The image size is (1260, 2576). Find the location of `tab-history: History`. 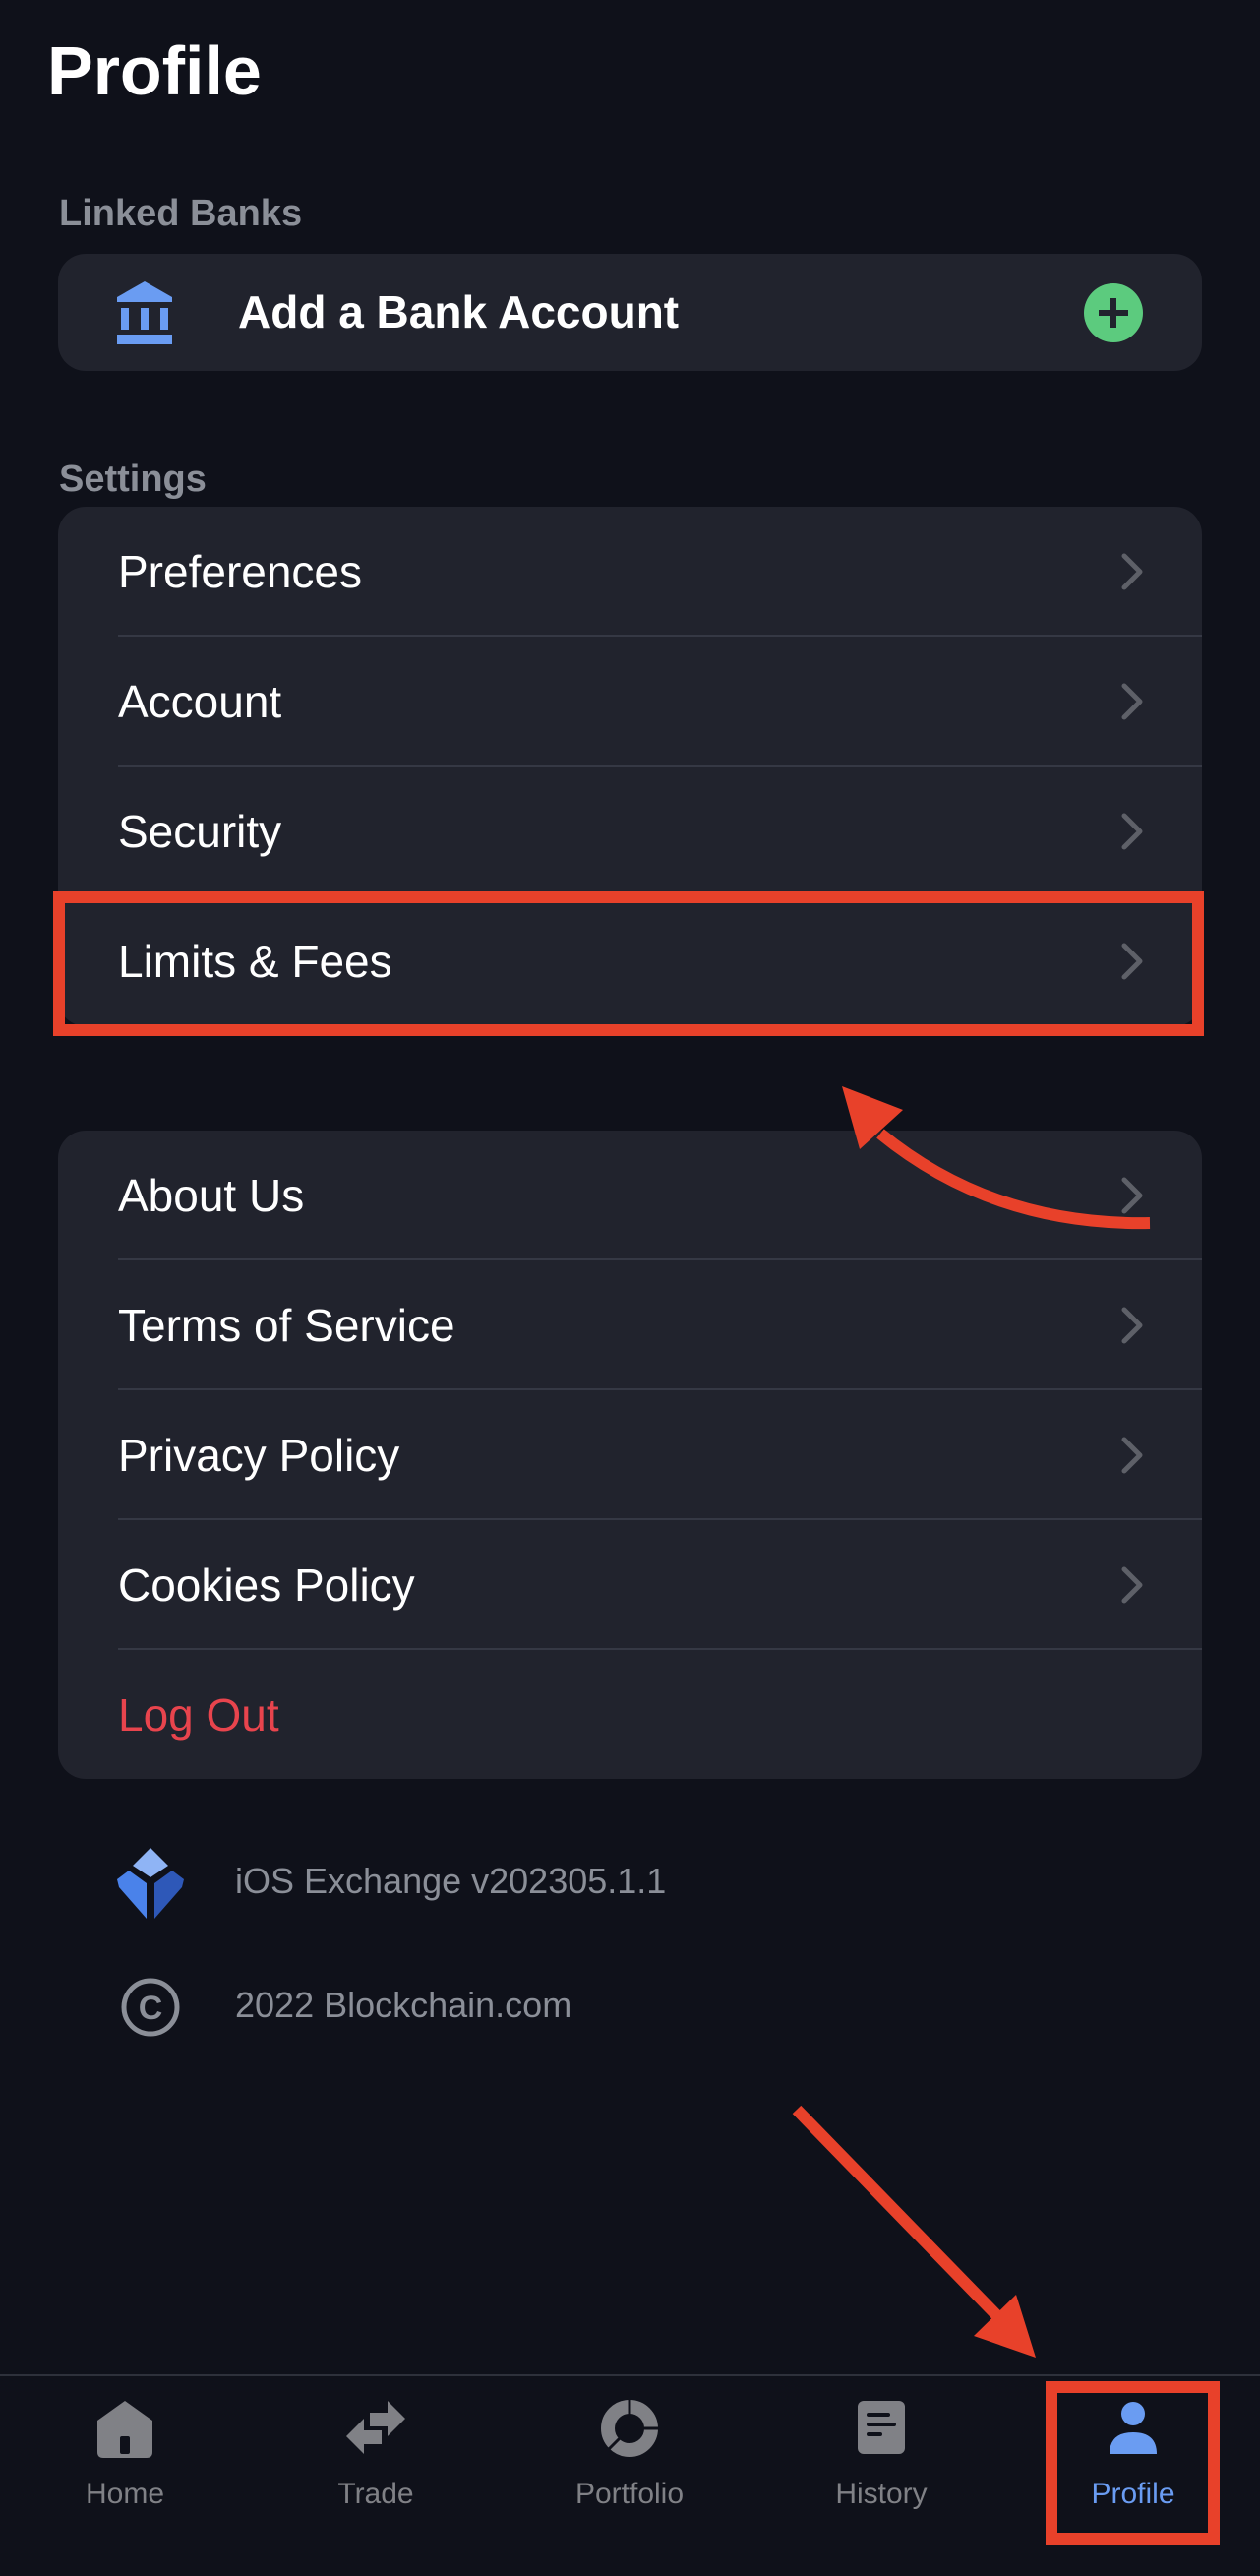

tab-history: History is located at coordinates (881, 2465).